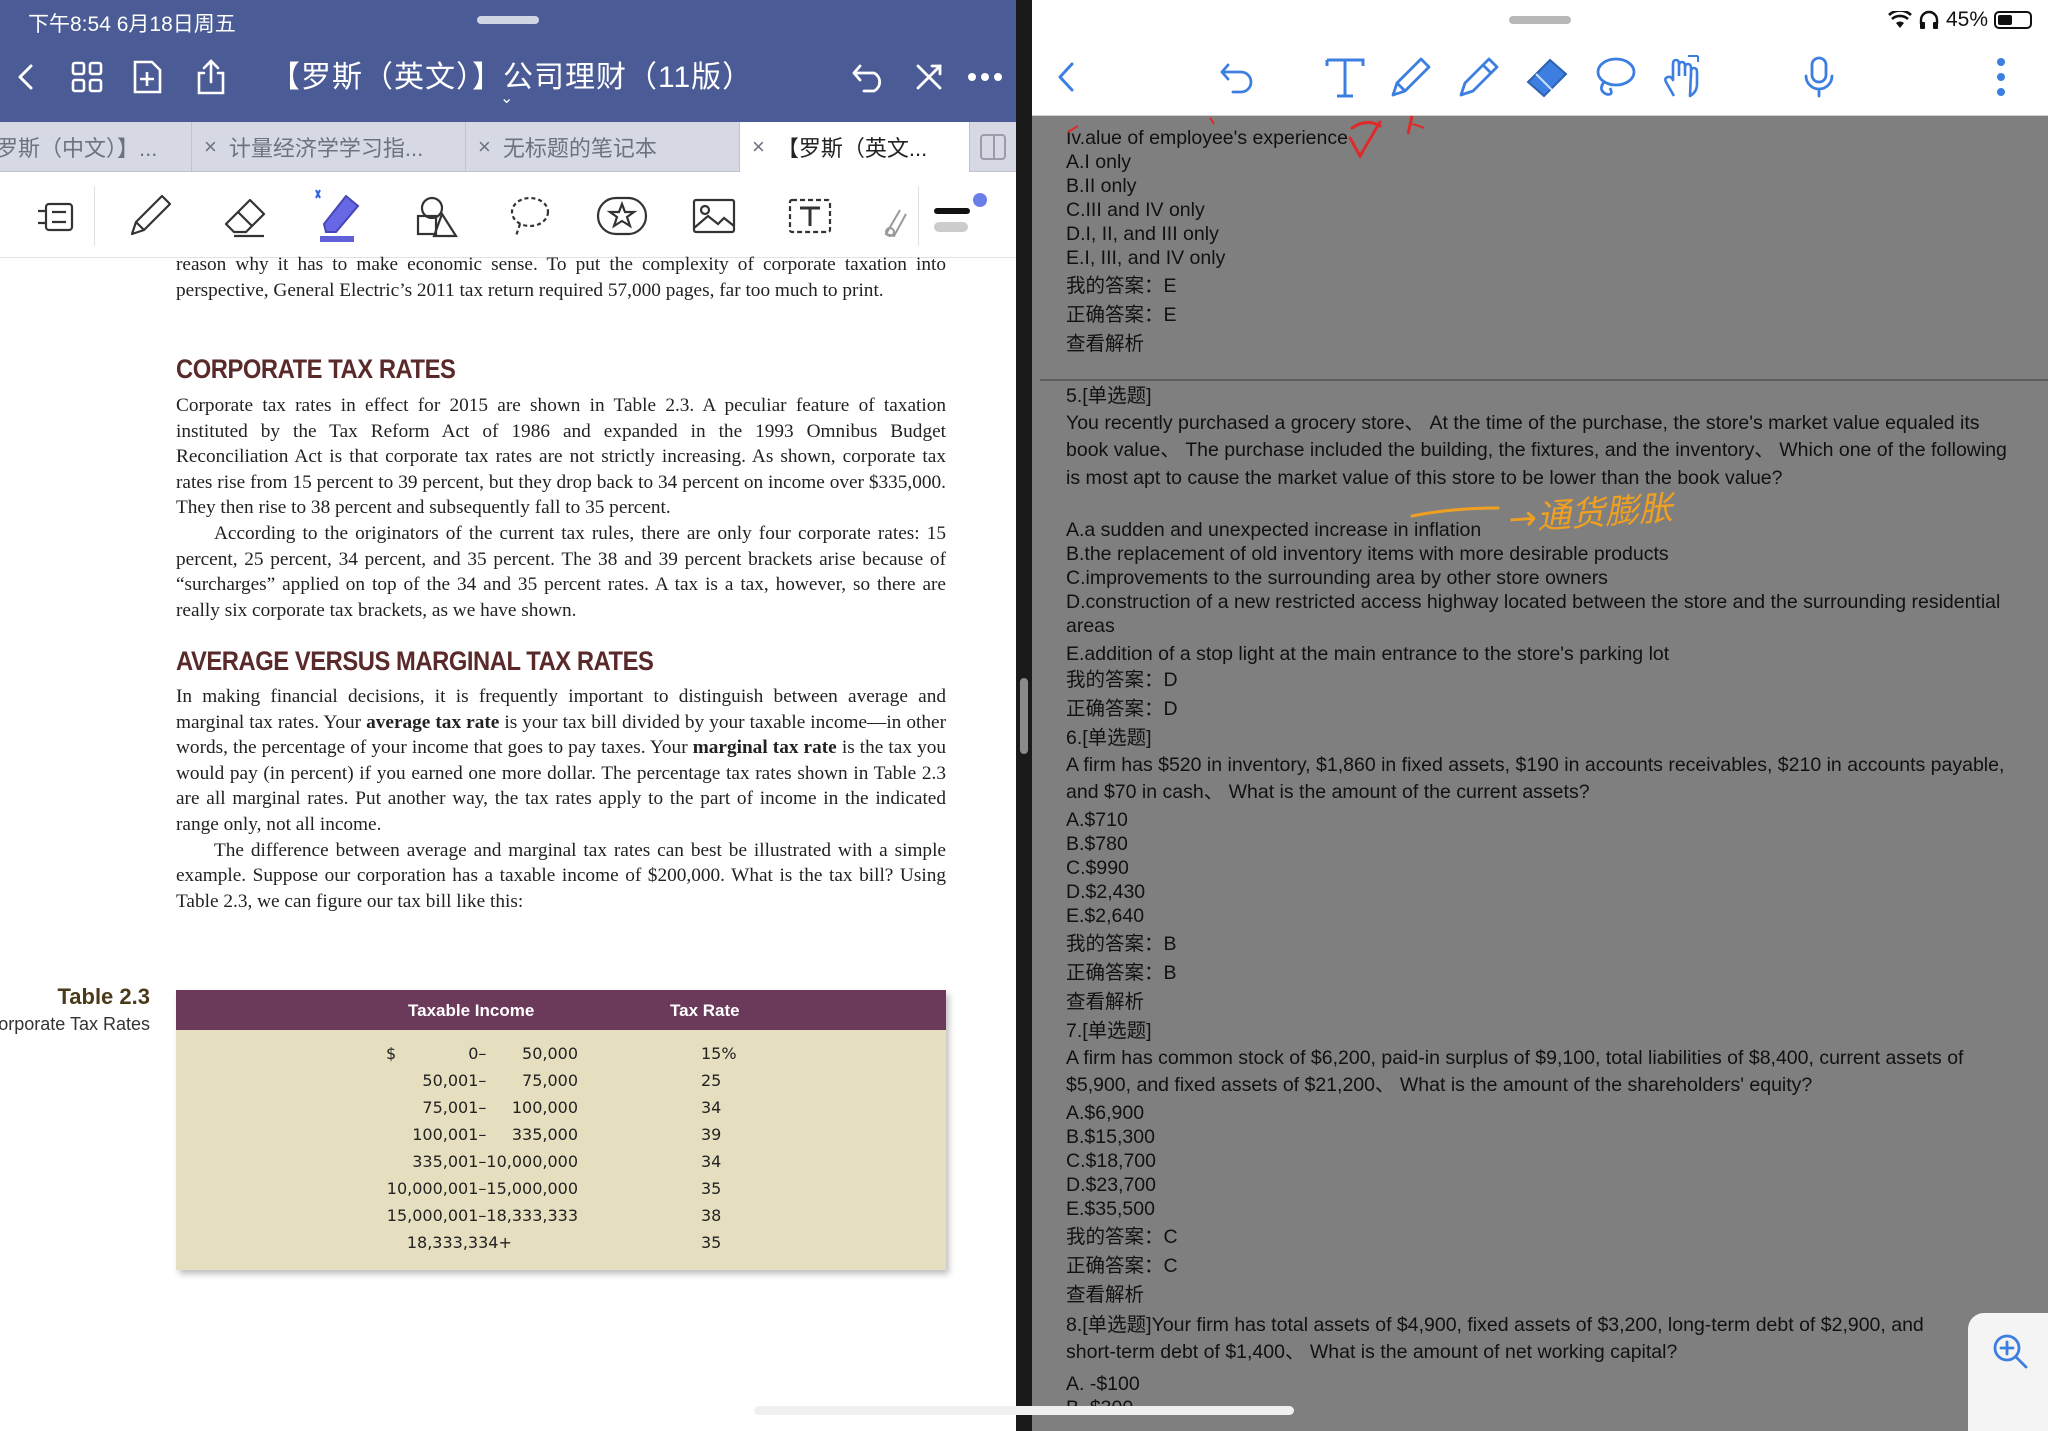 This screenshot has width=2048, height=1431. Describe the element at coordinates (2010, 1351) in the screenshot. I see `zoom-in-icon` at that location.